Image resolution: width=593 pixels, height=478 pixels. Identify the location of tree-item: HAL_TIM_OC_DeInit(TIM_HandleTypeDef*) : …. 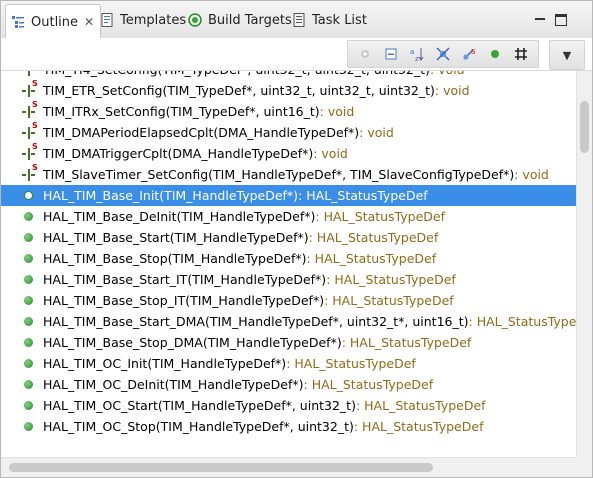
(288, 384).